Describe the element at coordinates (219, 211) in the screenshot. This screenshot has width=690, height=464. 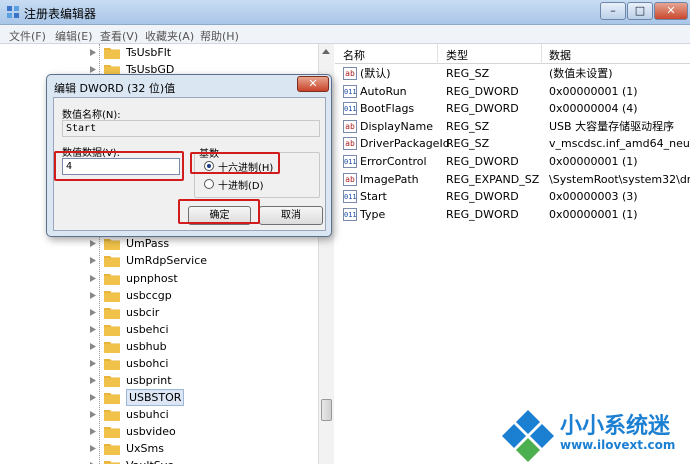
I see `highlight-ok-button` at that location.